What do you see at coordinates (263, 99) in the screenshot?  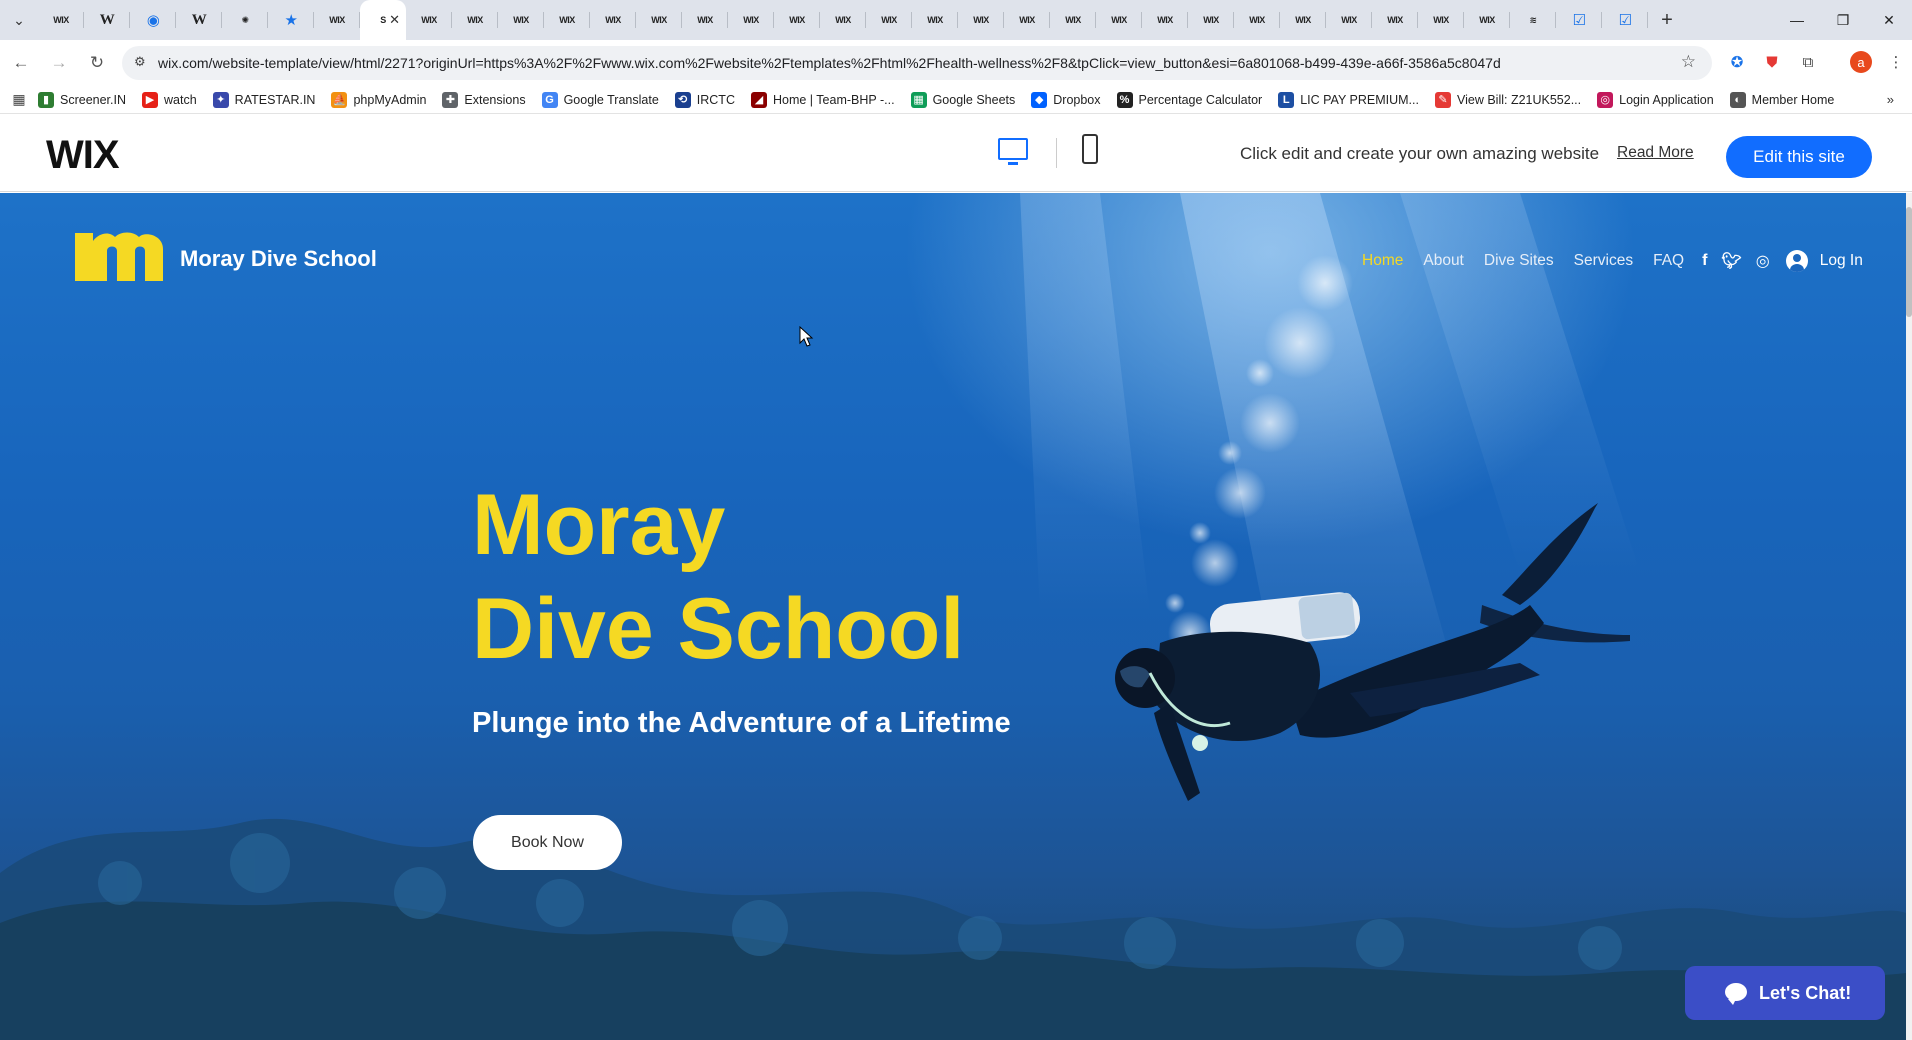 I see `bookmark-item: ✦ RATESTAR.IN` at bounding box center [263, 99].